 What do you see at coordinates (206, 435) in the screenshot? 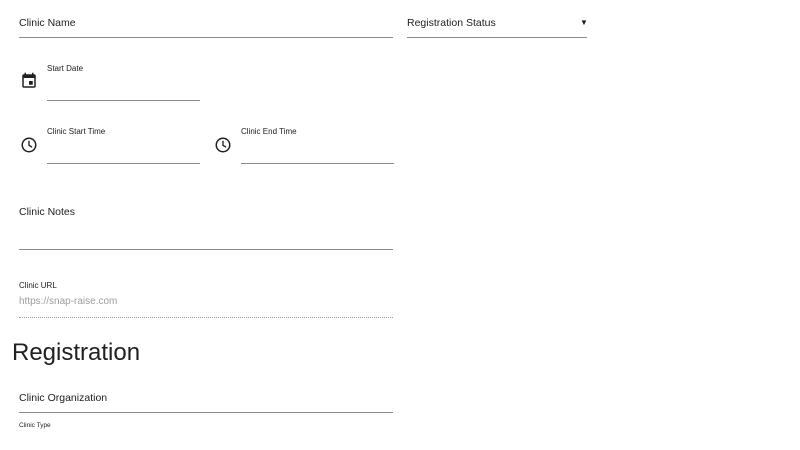
I see `clinic-type-field: Clinic Type` at bounding box center [206, 435].